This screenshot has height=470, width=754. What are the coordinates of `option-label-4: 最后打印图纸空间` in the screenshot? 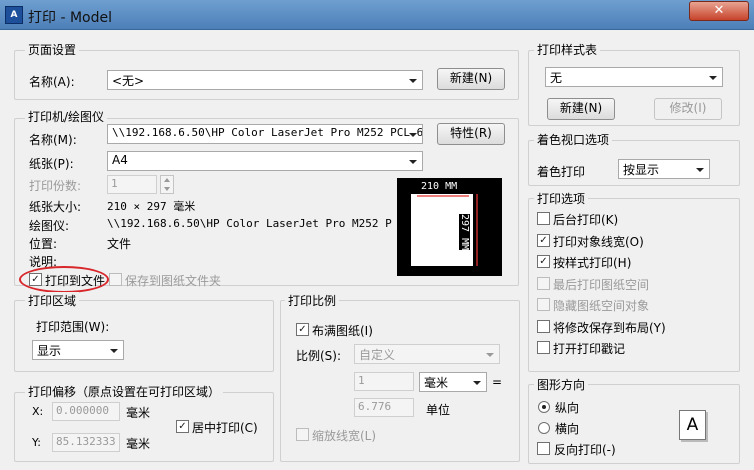 It's located at (601, 285).